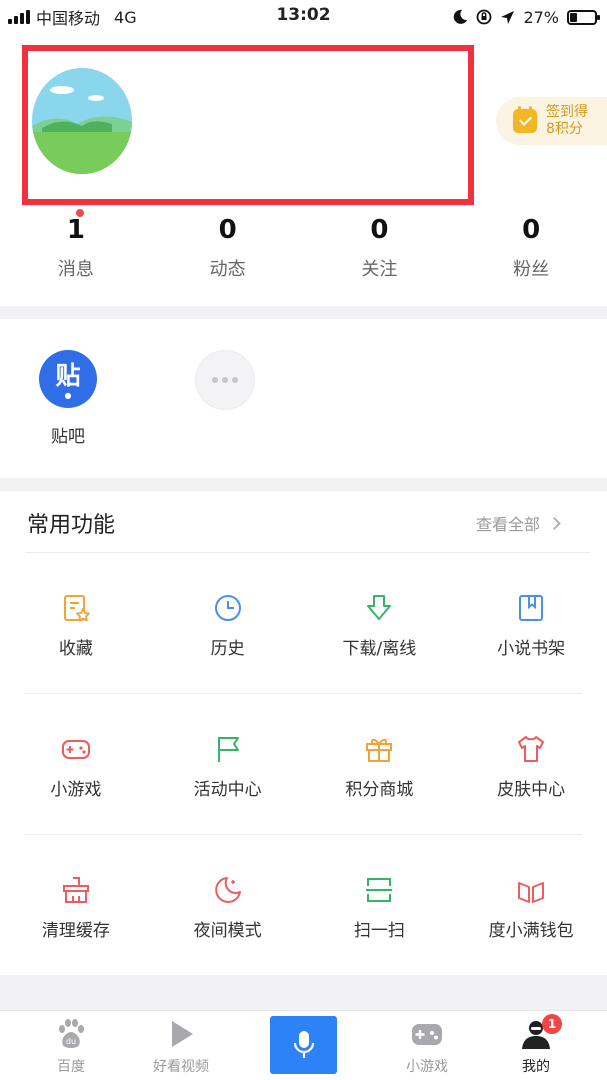 The height and width of the screenshot is (1080, 607). What do you see at coordinates (574, 17) in the screenshot?
I see `battery-level` at bounding box center [574, 17].